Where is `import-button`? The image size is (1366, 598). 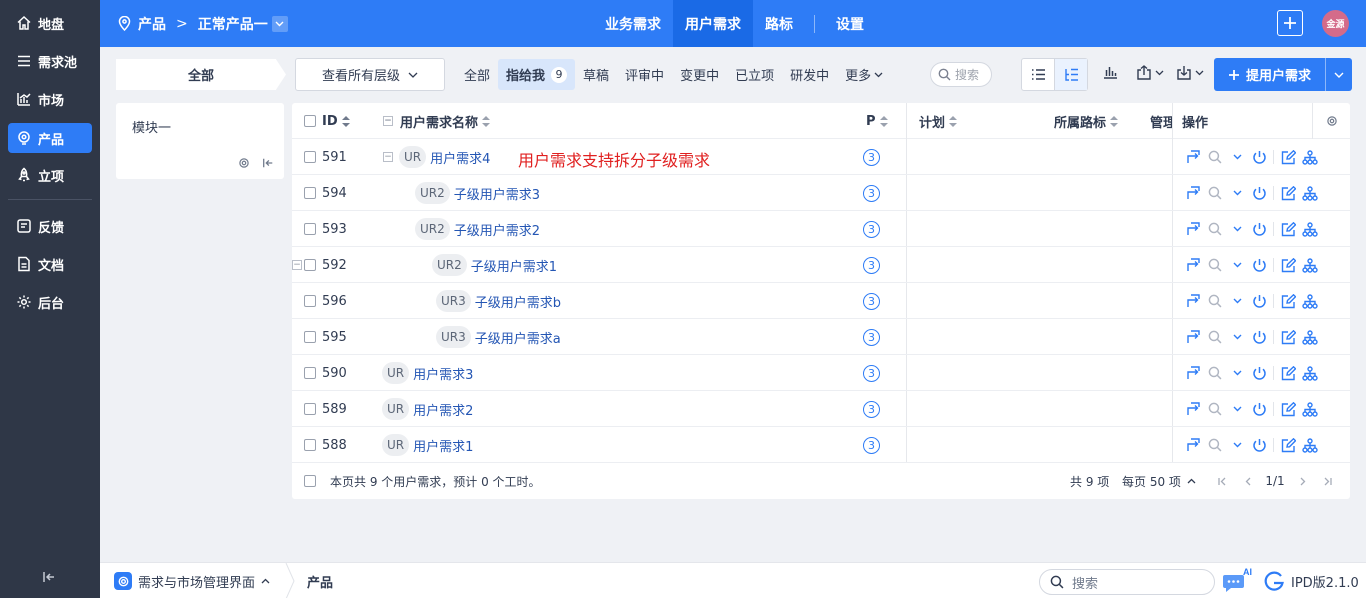 import-button is located at coordinates (1190, 72).